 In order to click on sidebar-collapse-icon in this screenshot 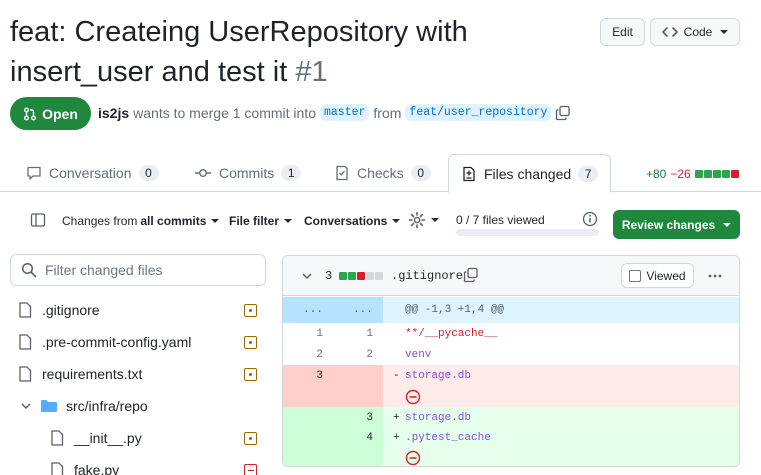, I will do `click(38, 220)`.